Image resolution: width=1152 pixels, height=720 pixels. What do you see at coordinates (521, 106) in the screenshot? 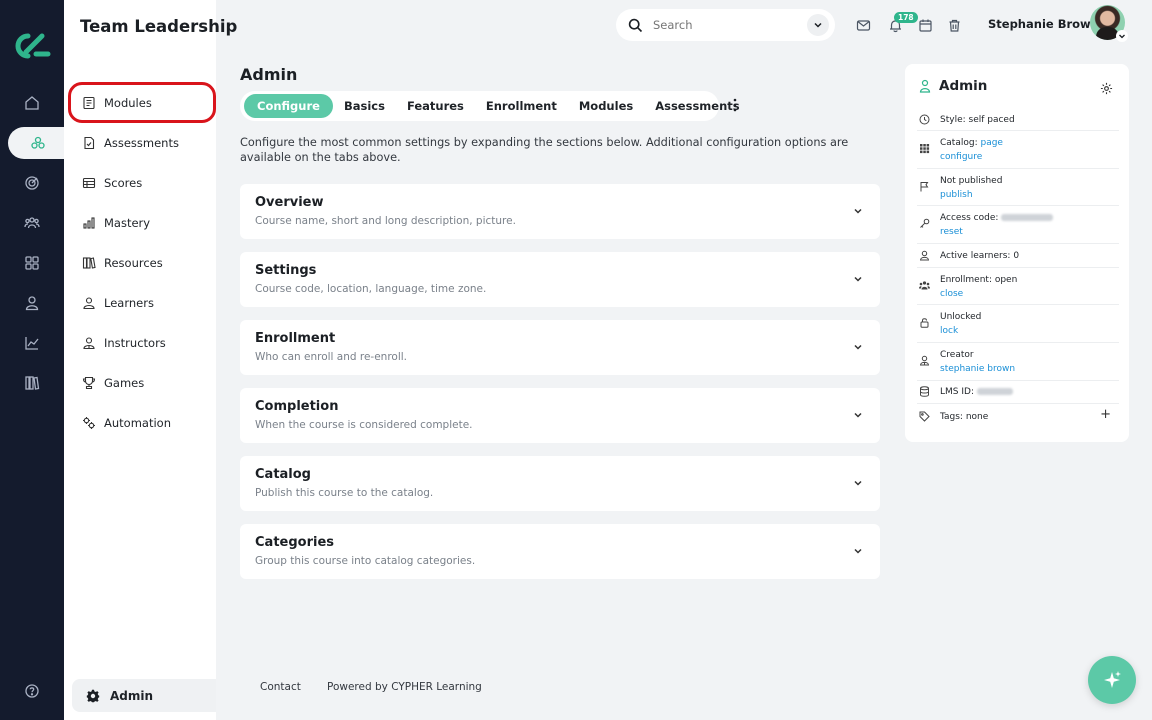
I see `tab-enrollment: Enrollment` at bounding box center [521, 106].